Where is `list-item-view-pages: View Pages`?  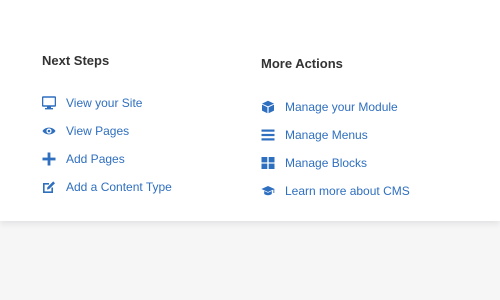 list-item-view-pages: View Pages is located at coordinates (107, 131).